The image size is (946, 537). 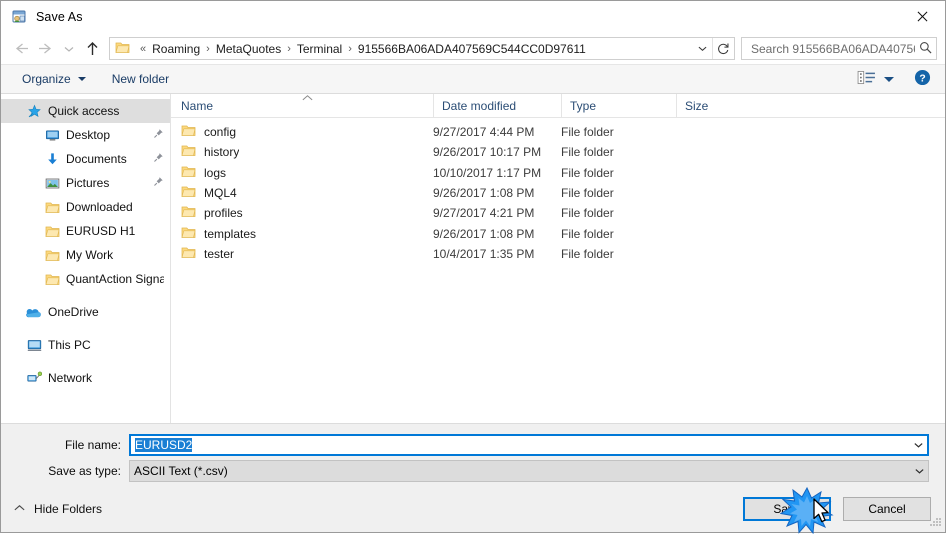 What do you see at coordinates (716, 105) in the screenshot?
I see `column-header-size: Size` at bounding box center [716, 105].